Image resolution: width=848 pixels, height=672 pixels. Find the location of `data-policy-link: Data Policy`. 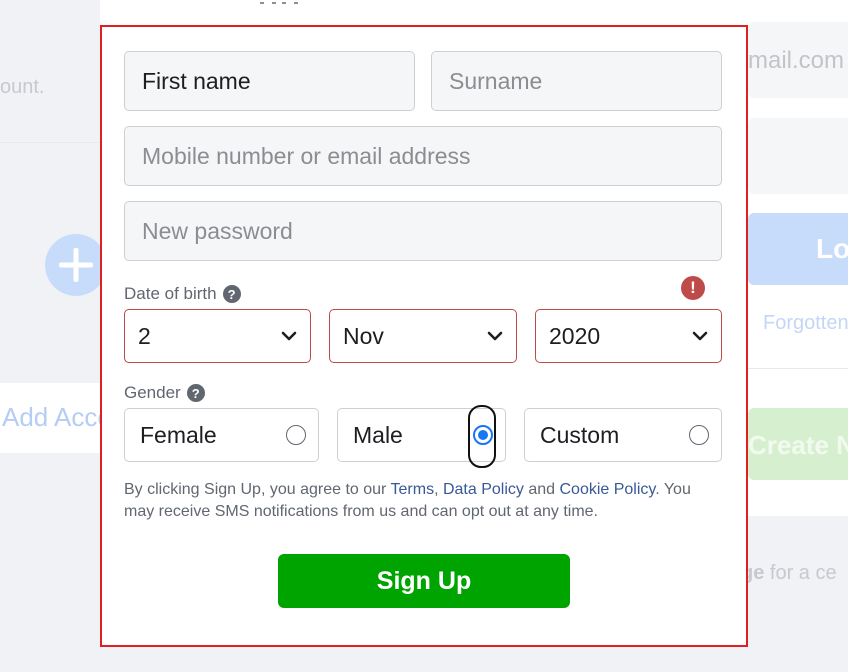

data-policy-link: Data Policy is located at coordinates (483, 489).